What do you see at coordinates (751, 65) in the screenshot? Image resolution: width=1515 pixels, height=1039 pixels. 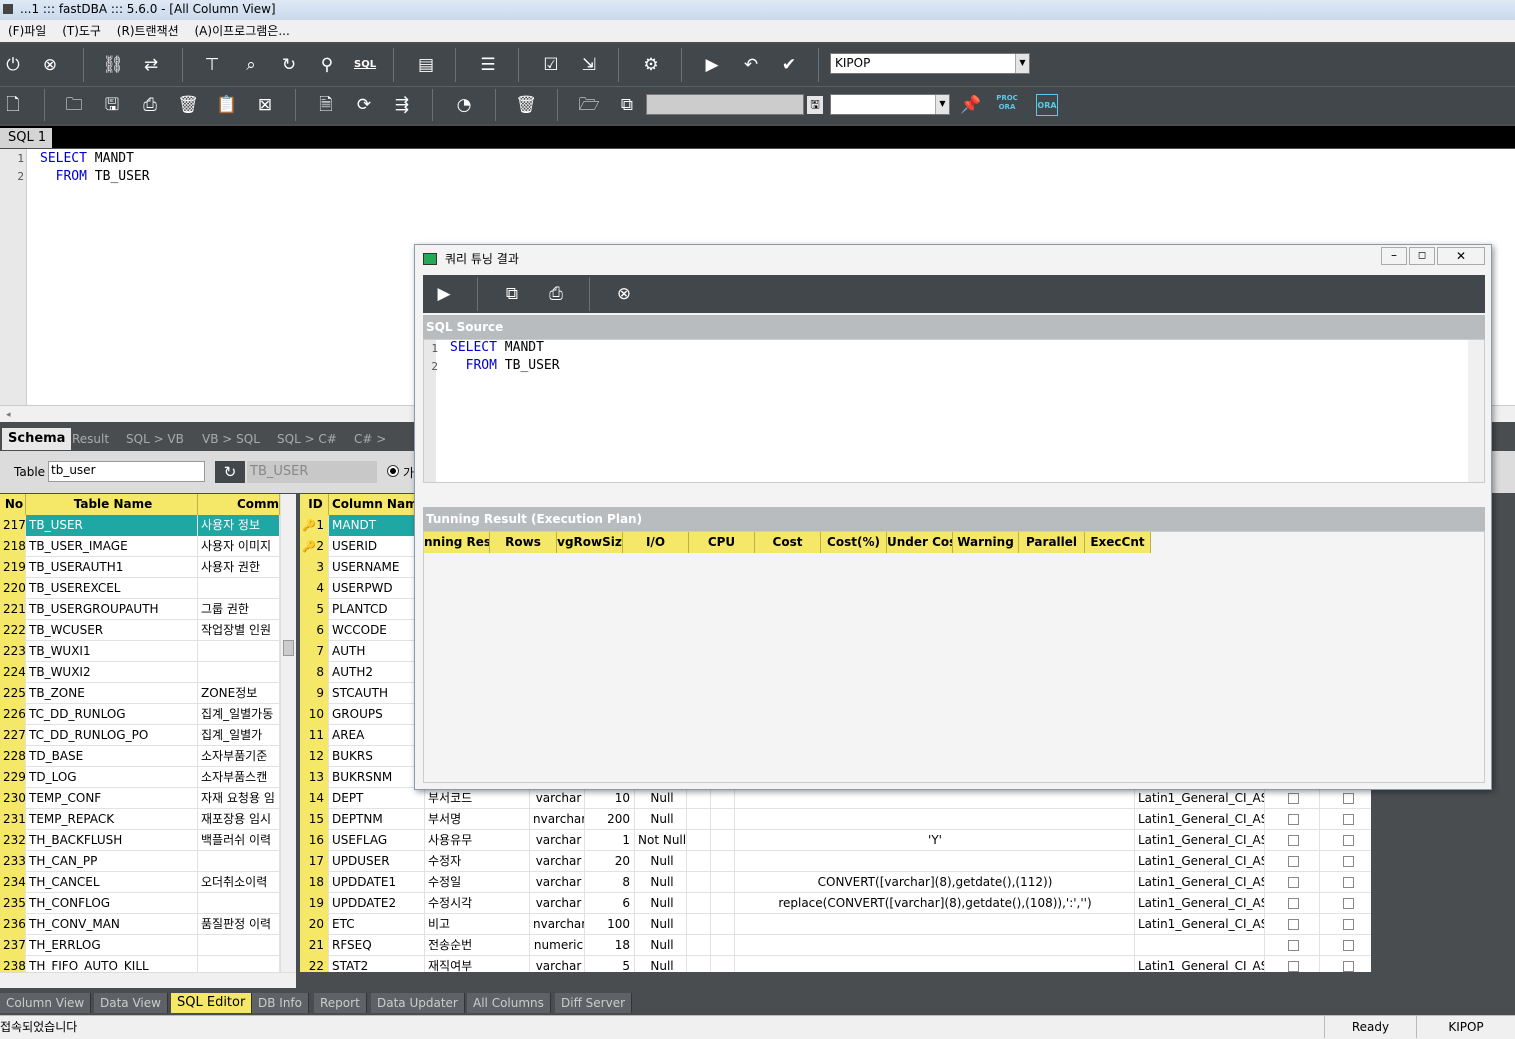 I see `rollback-icon: ↶` at bounding box center [751, 65].